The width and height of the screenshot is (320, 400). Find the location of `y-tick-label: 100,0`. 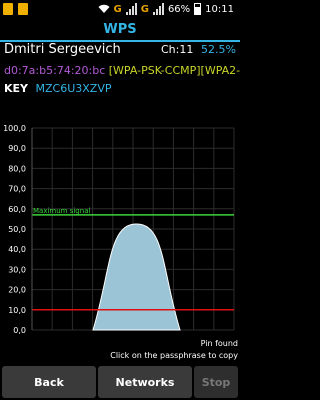

y-tick-label: 100,0 is located at coordinates (14, 128).